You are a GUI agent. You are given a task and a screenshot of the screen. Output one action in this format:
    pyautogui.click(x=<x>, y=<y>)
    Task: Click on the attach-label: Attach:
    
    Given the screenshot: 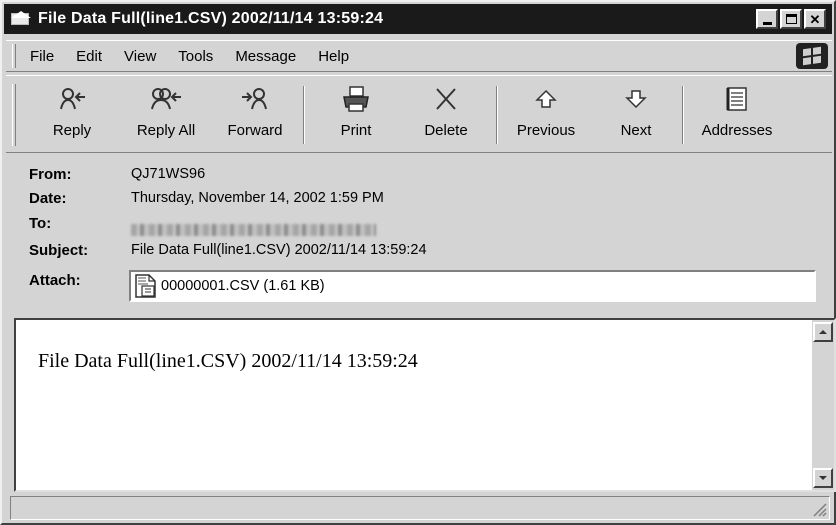 What is the action you would take?
    pyautogui.click(x=55, y=280)
    